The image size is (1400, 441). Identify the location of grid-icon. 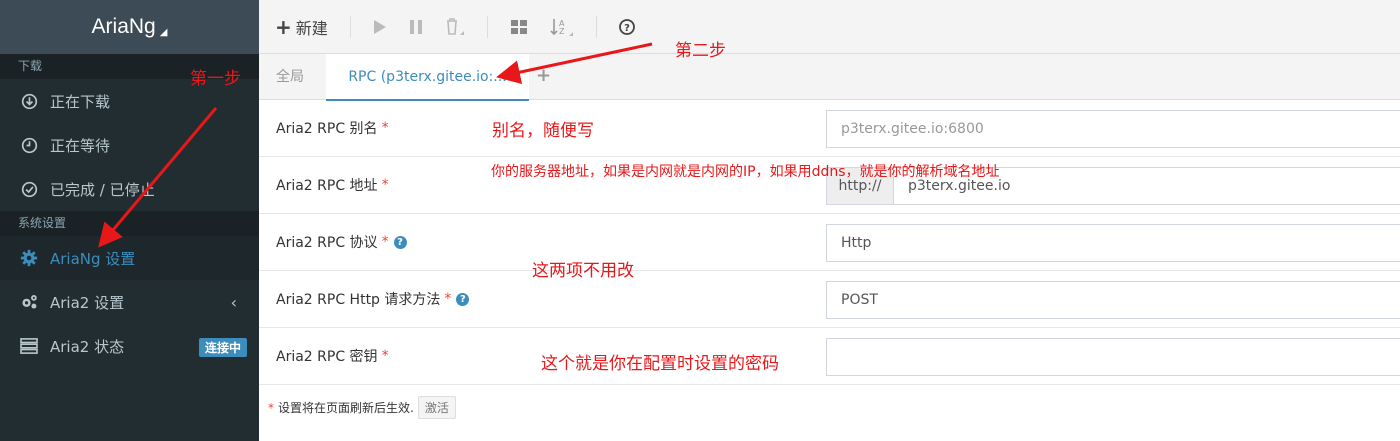
(518, 26).